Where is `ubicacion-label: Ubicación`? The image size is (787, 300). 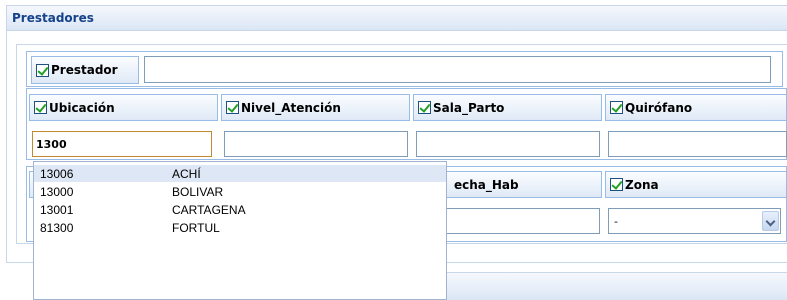 ubicacion-label: Ubicación is located at coordinates (82, 107).